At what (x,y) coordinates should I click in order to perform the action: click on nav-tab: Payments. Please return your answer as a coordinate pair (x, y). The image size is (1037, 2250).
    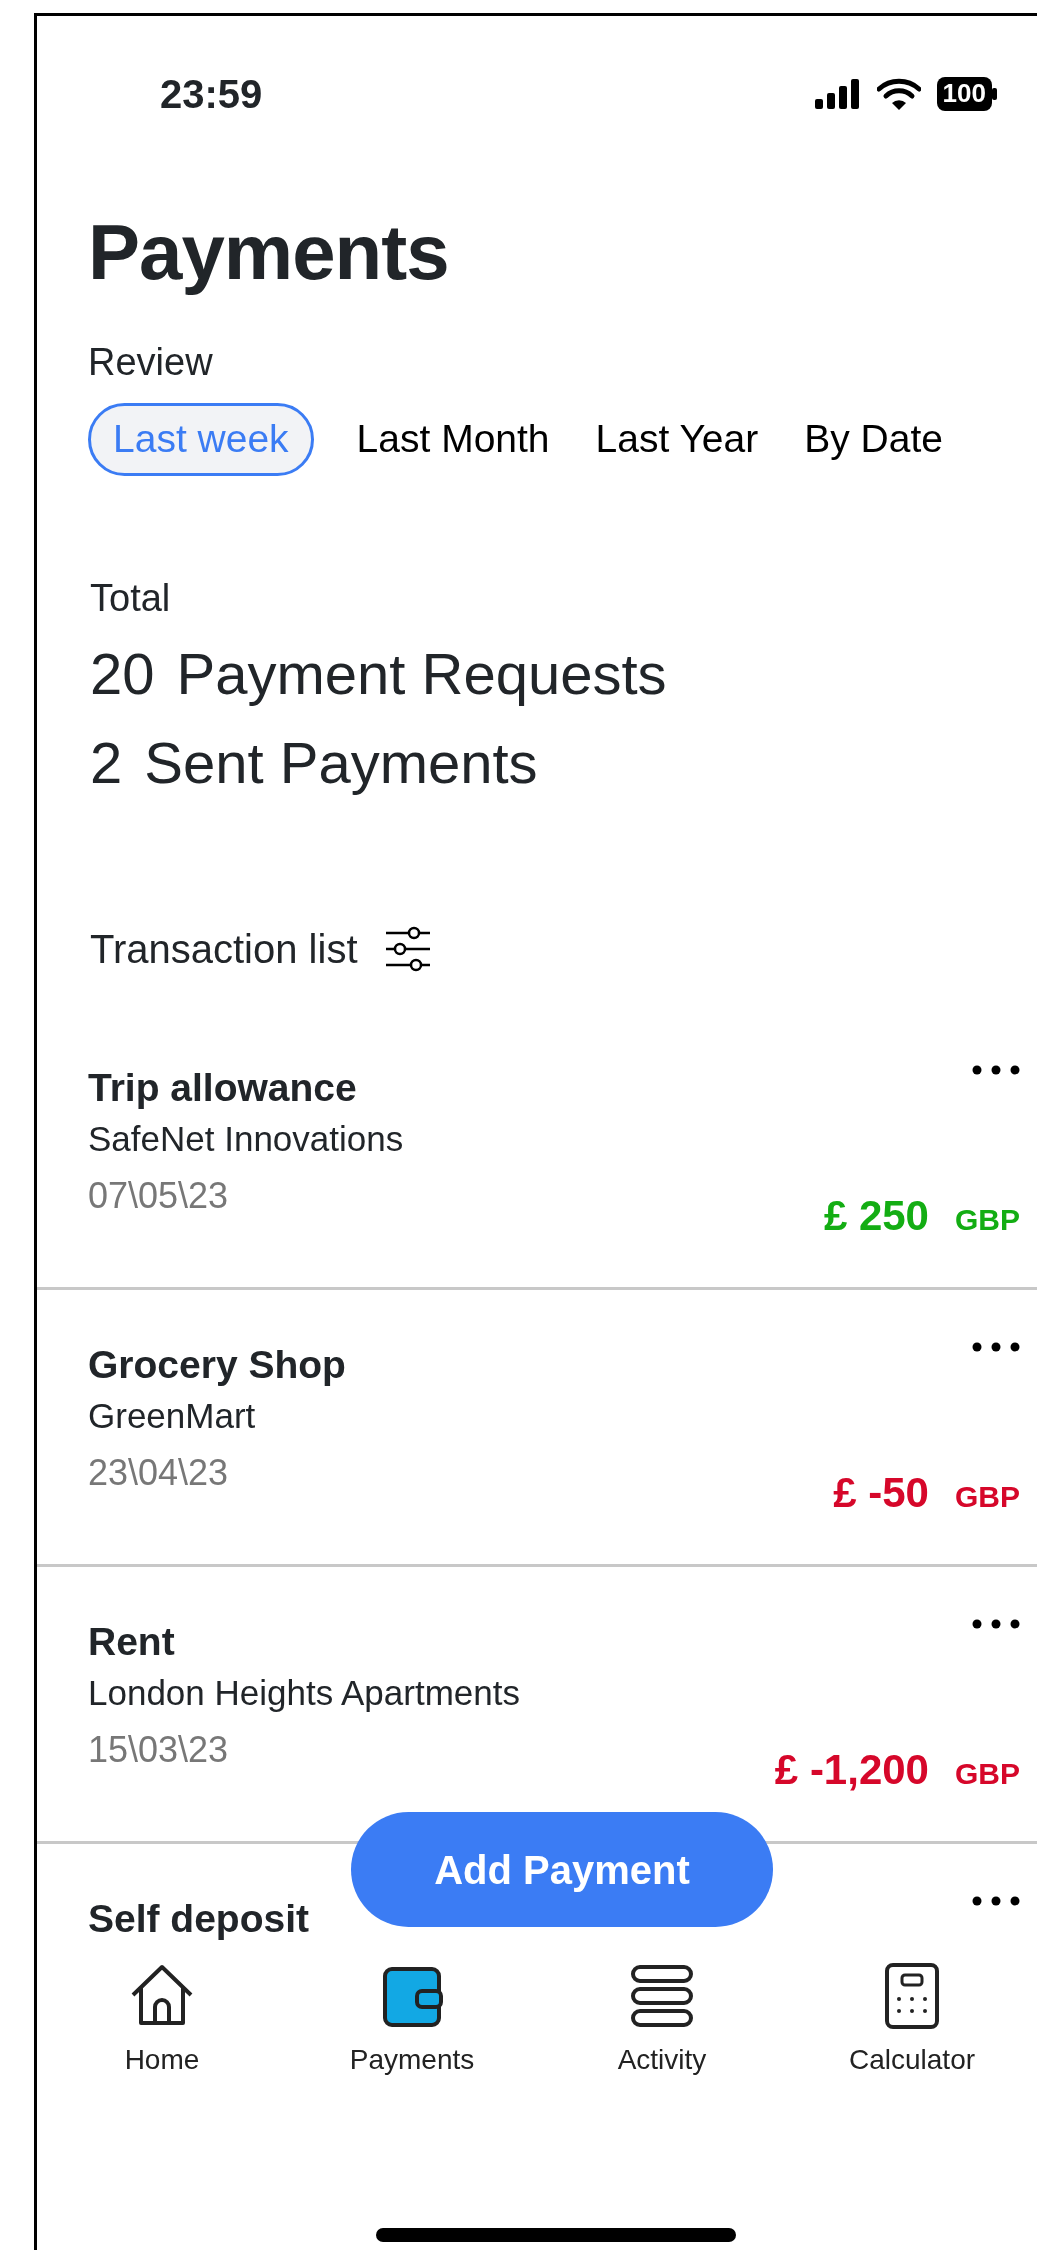
    Looking at the image, I should click on (412, 2020).